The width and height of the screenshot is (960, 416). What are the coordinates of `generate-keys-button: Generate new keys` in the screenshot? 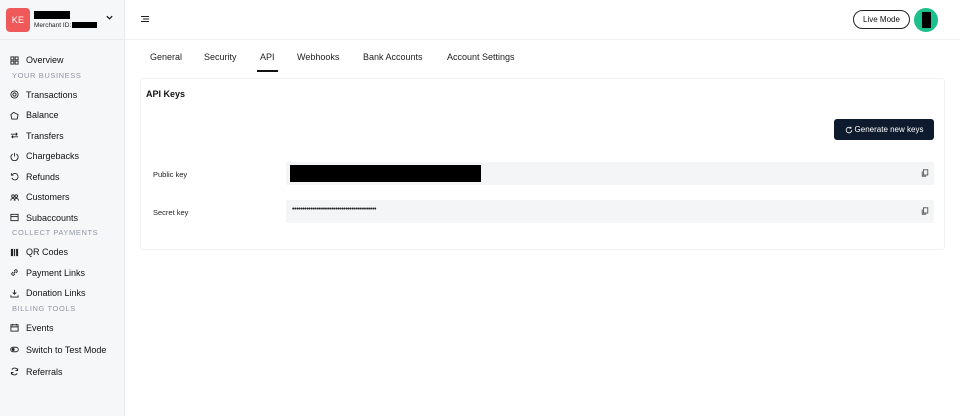 It's located at (884, 129).